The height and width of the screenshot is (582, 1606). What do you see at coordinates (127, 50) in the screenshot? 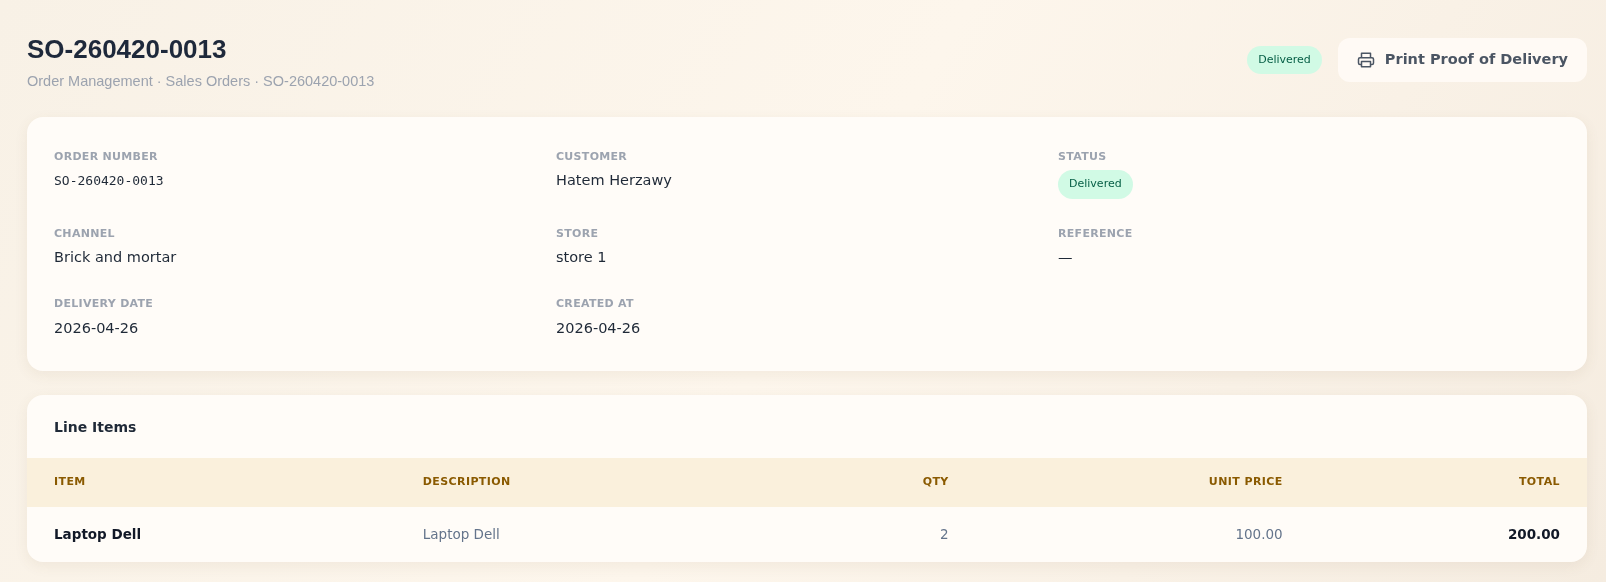
I see `page-title: SO-260420-0013` at bounding box center [127, 50].